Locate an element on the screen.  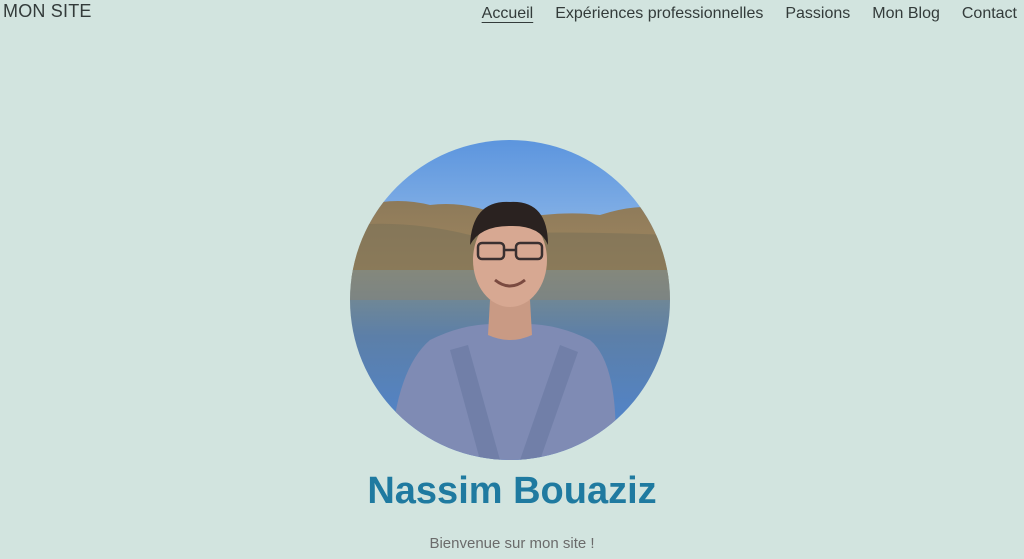
welcome-text: Bienvenue sur mon site ! is located at coordinates (512, 543).